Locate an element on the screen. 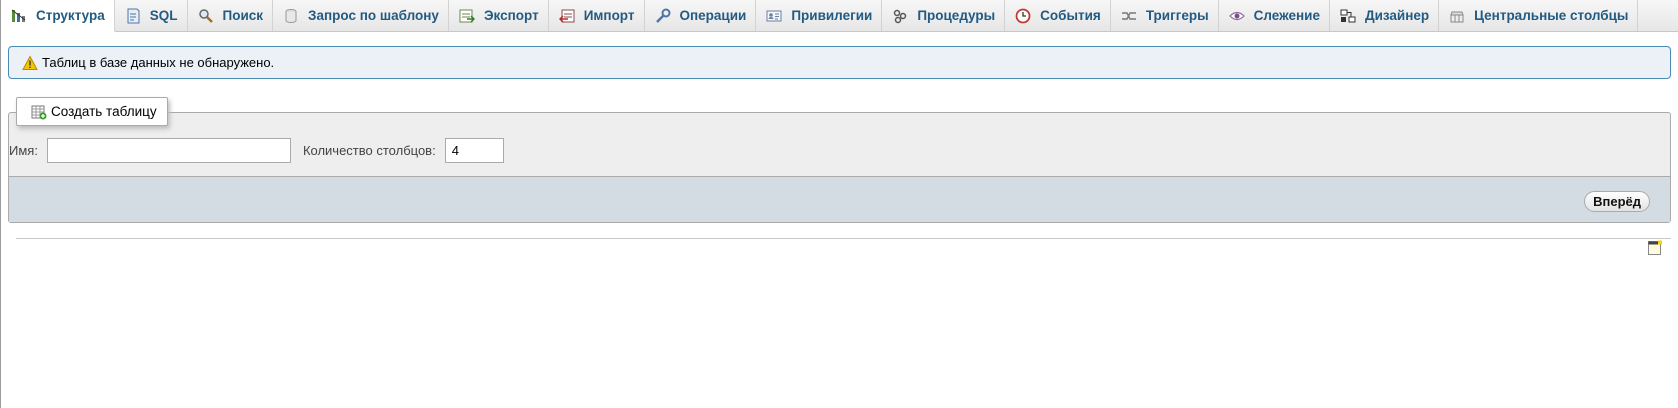 The image size is (1678, 408). tab-operations: Операции is located at coordinates (701, 15).